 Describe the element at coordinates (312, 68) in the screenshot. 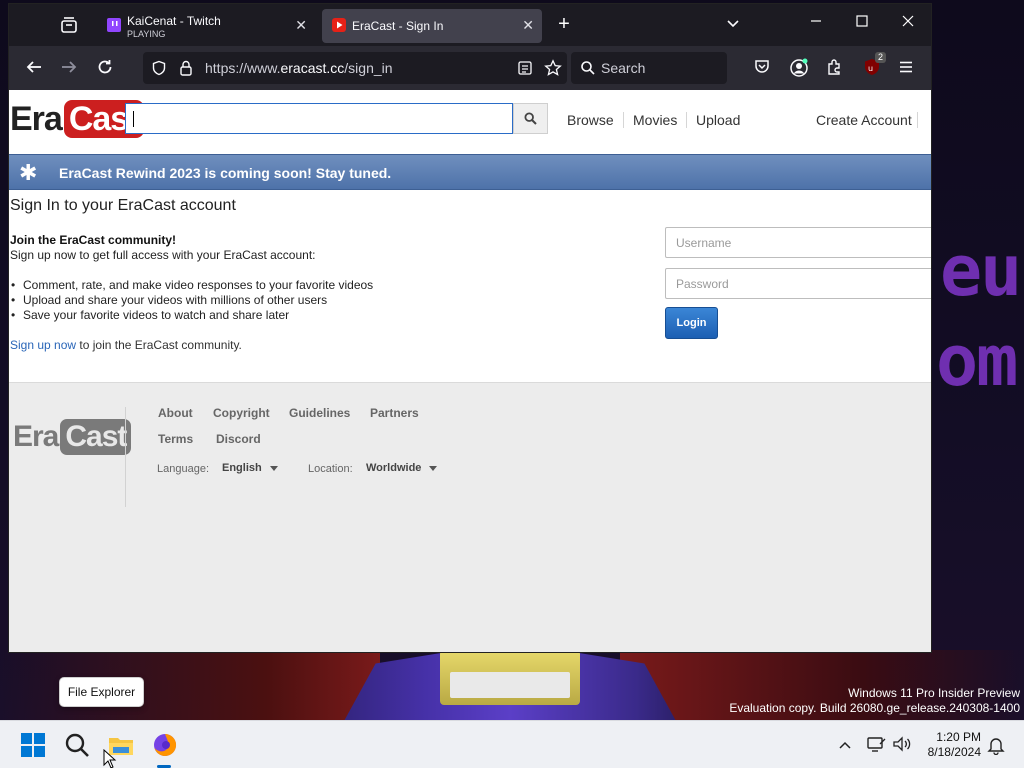

I see `url-domain: eracast.cc` at that location.